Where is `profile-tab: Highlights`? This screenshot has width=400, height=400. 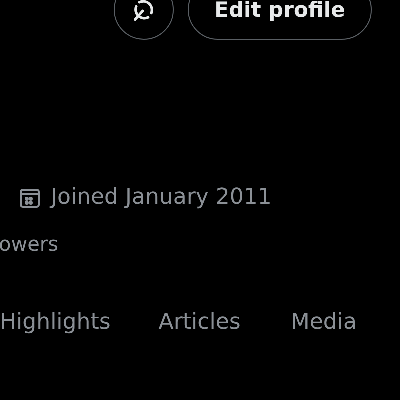
profile-tab: Highlights is located at coordinates (55, 322).